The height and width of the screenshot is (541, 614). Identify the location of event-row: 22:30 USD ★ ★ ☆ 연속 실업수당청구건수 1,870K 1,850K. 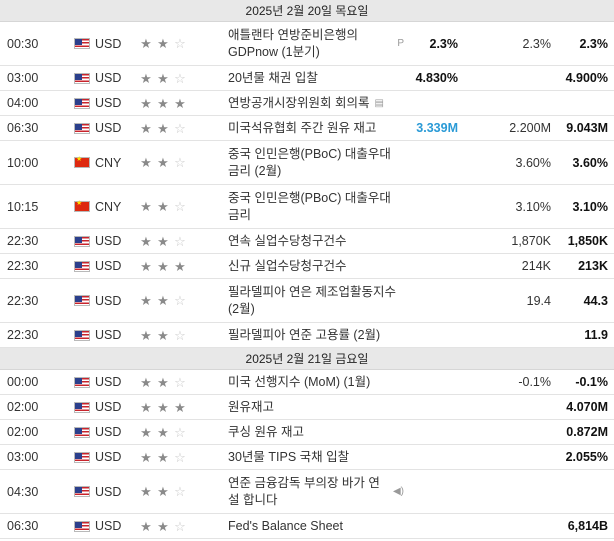
(307, 241).